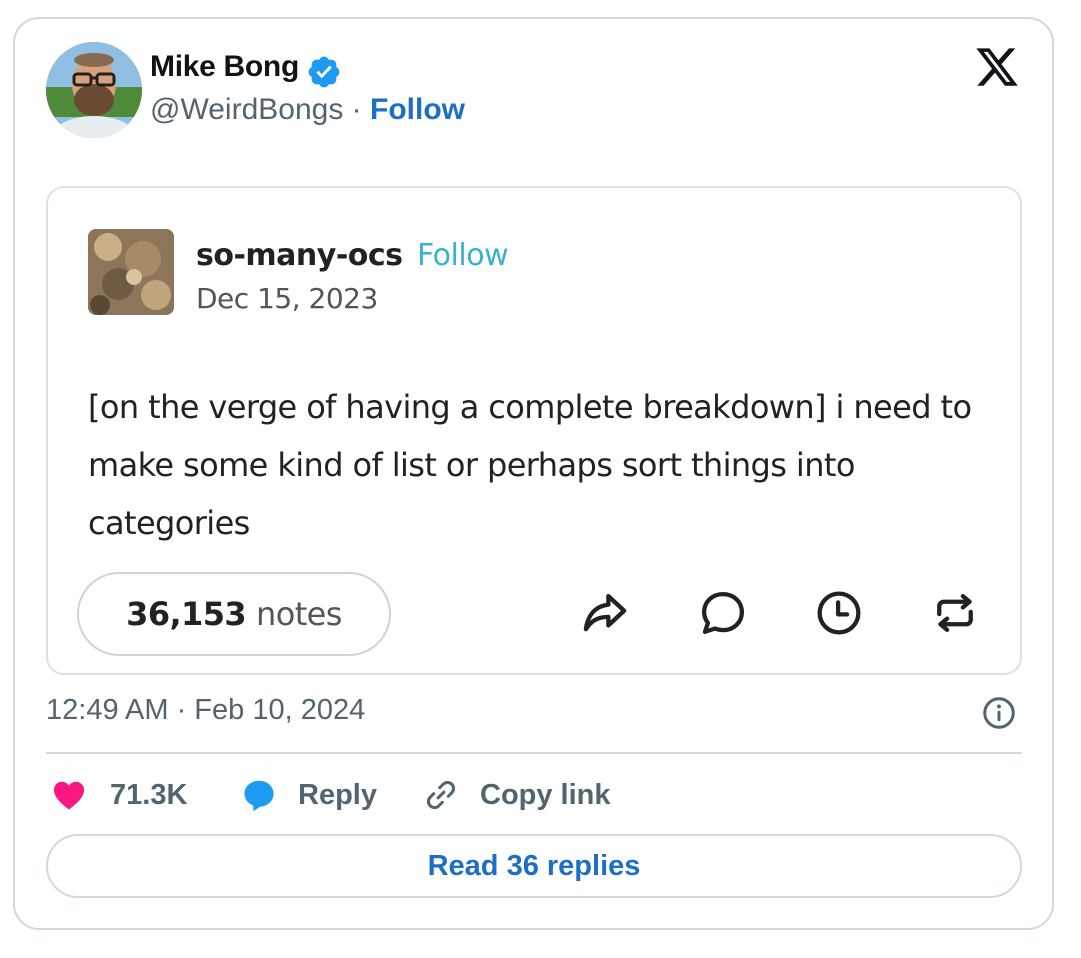 The width and height of the screenshot is (1081, 958). I want to click on notes-button: 36,153 notes, so click(234, 614).